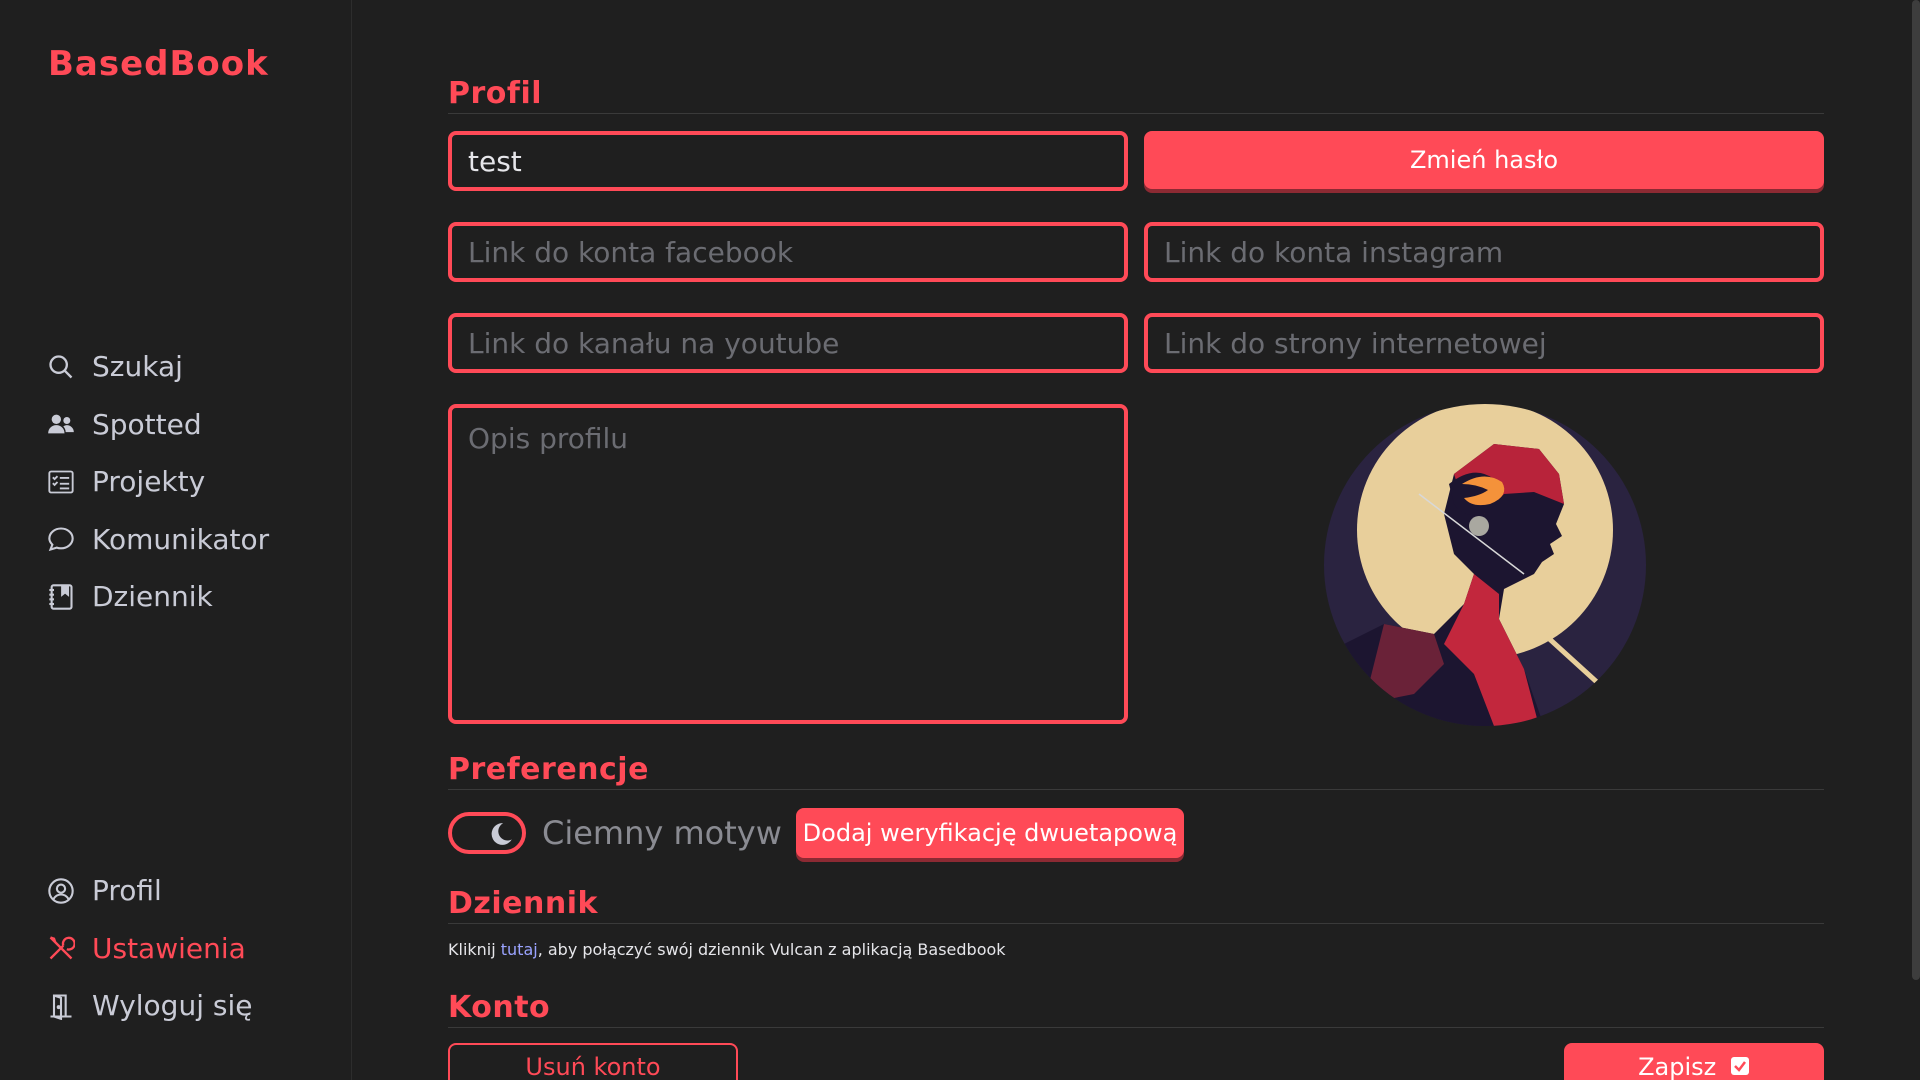 The height and width of the screenshot is (1080, 1920). I want to click on preferences-section-title: Preferencje, so click(1136, 771).